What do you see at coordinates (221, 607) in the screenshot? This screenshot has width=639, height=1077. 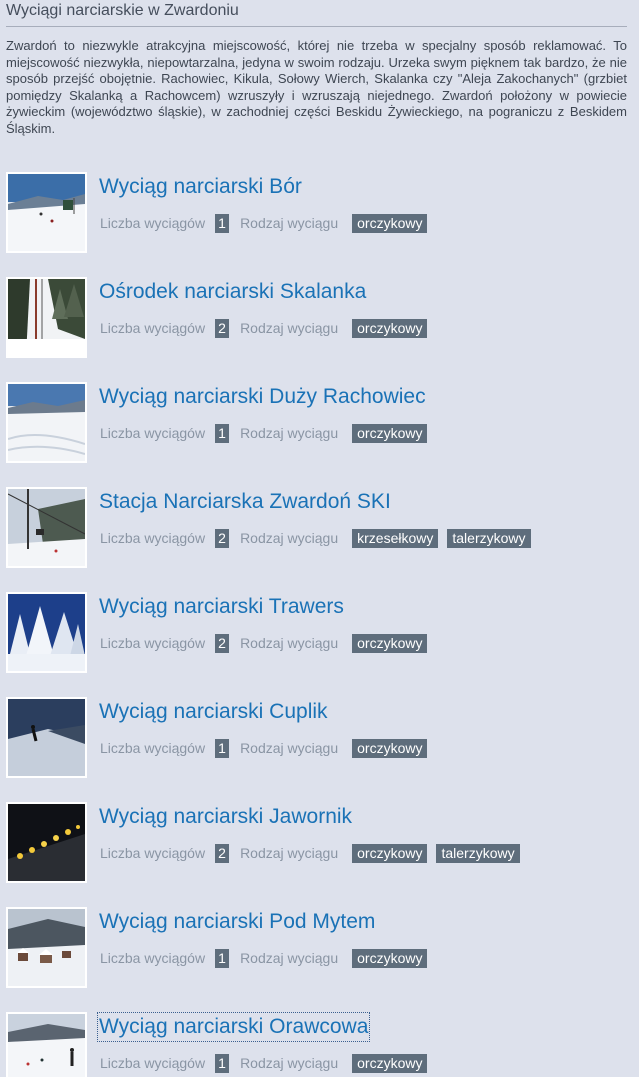 I see `lift-name-link: Wyciąg narciarski Trawers` at bounding box center [221, 607].